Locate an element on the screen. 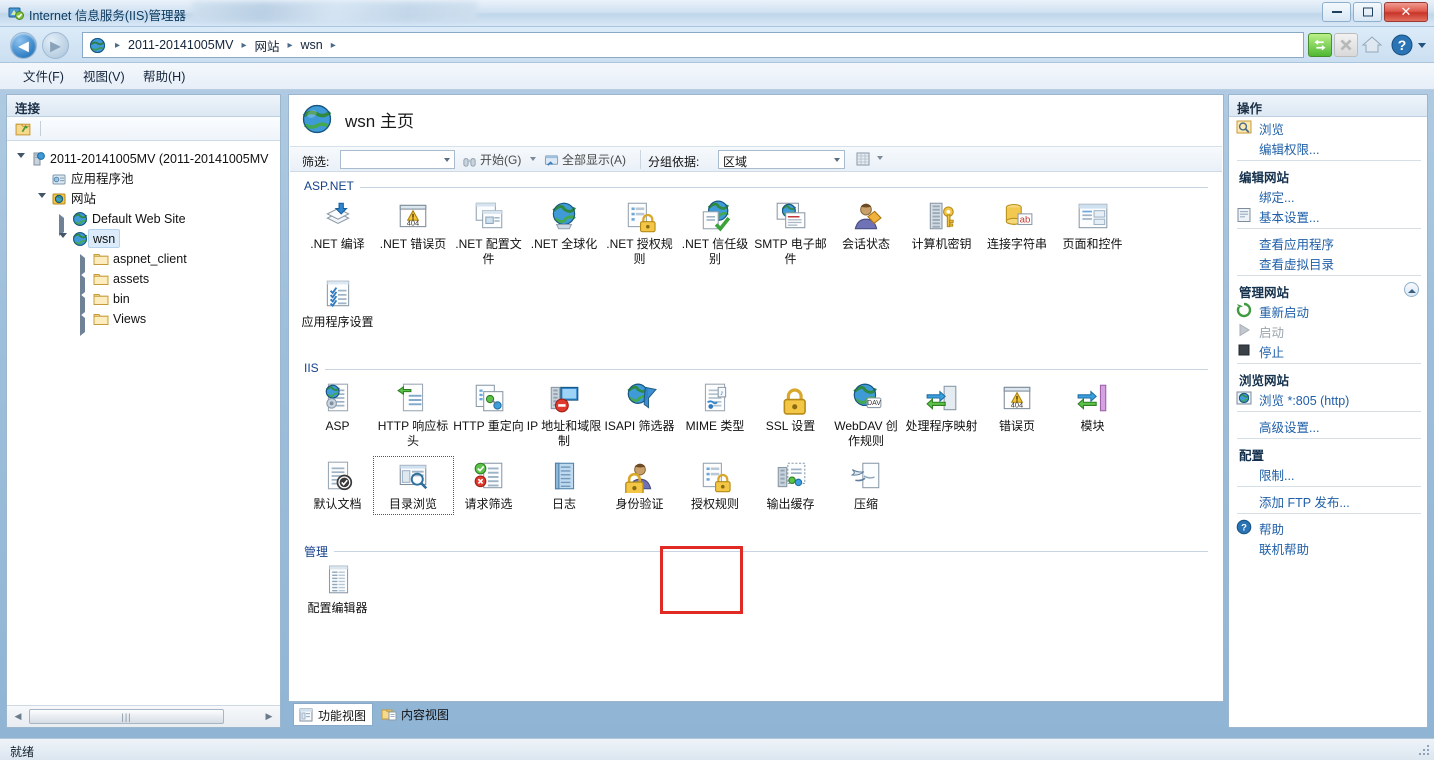 This screenshot has height=760, width=1434. feature-tile: .NET 全球化 is located at coordinates (564, 225).